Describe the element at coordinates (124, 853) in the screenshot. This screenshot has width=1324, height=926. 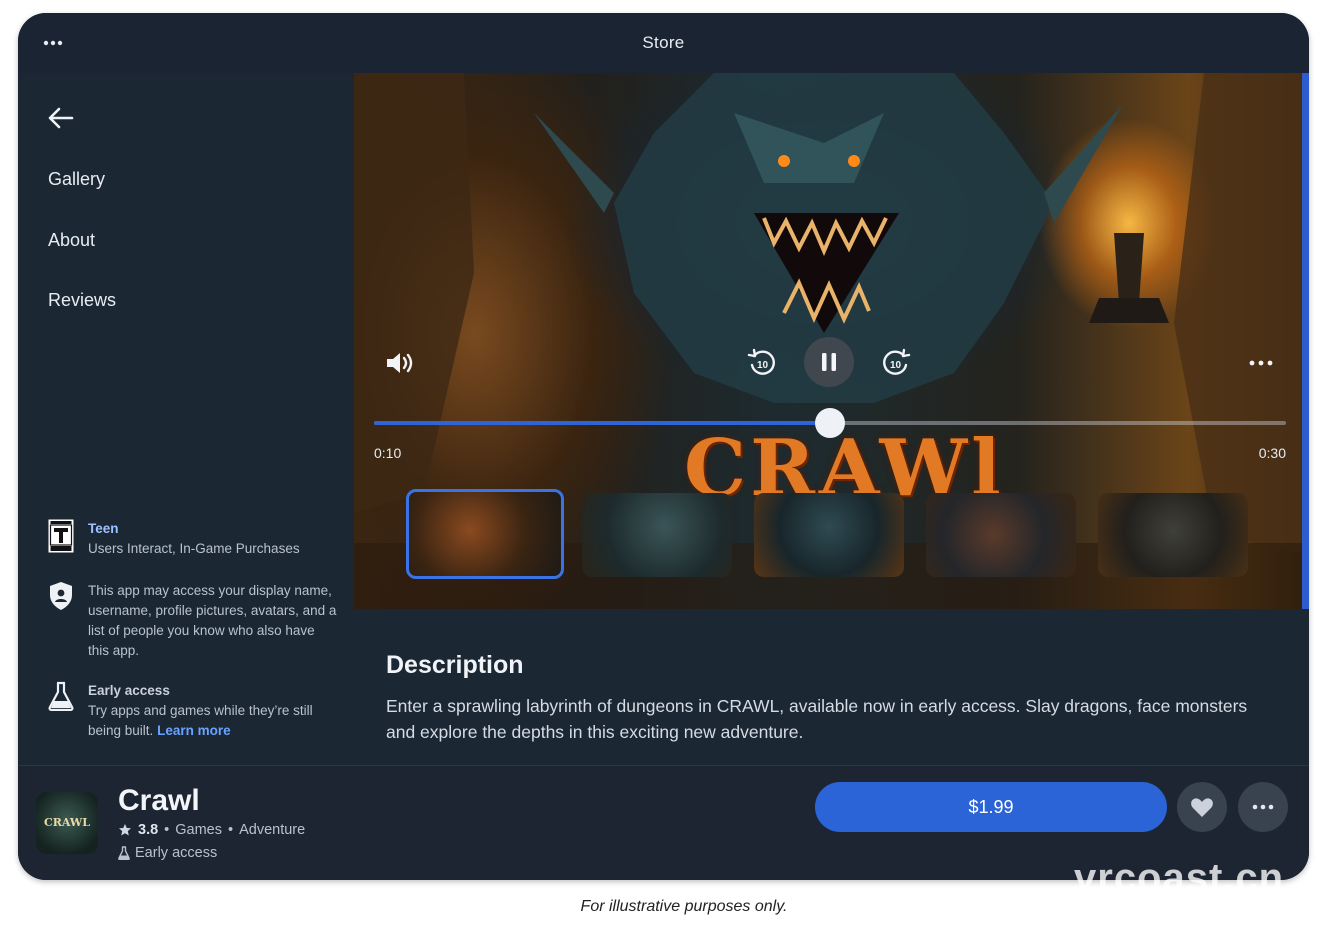
I see `flask-small-icon` at that location.